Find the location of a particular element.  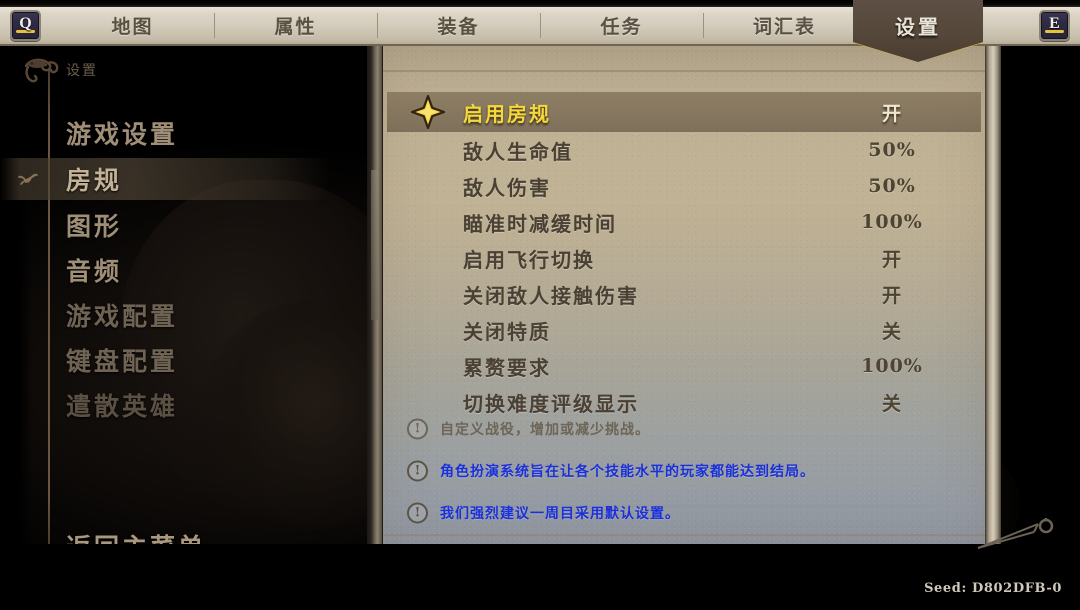

note-item: ! 角色扮演系统旨在让各个技能水平的玩家都能达到结局。 is located at coordinates (689, 471).